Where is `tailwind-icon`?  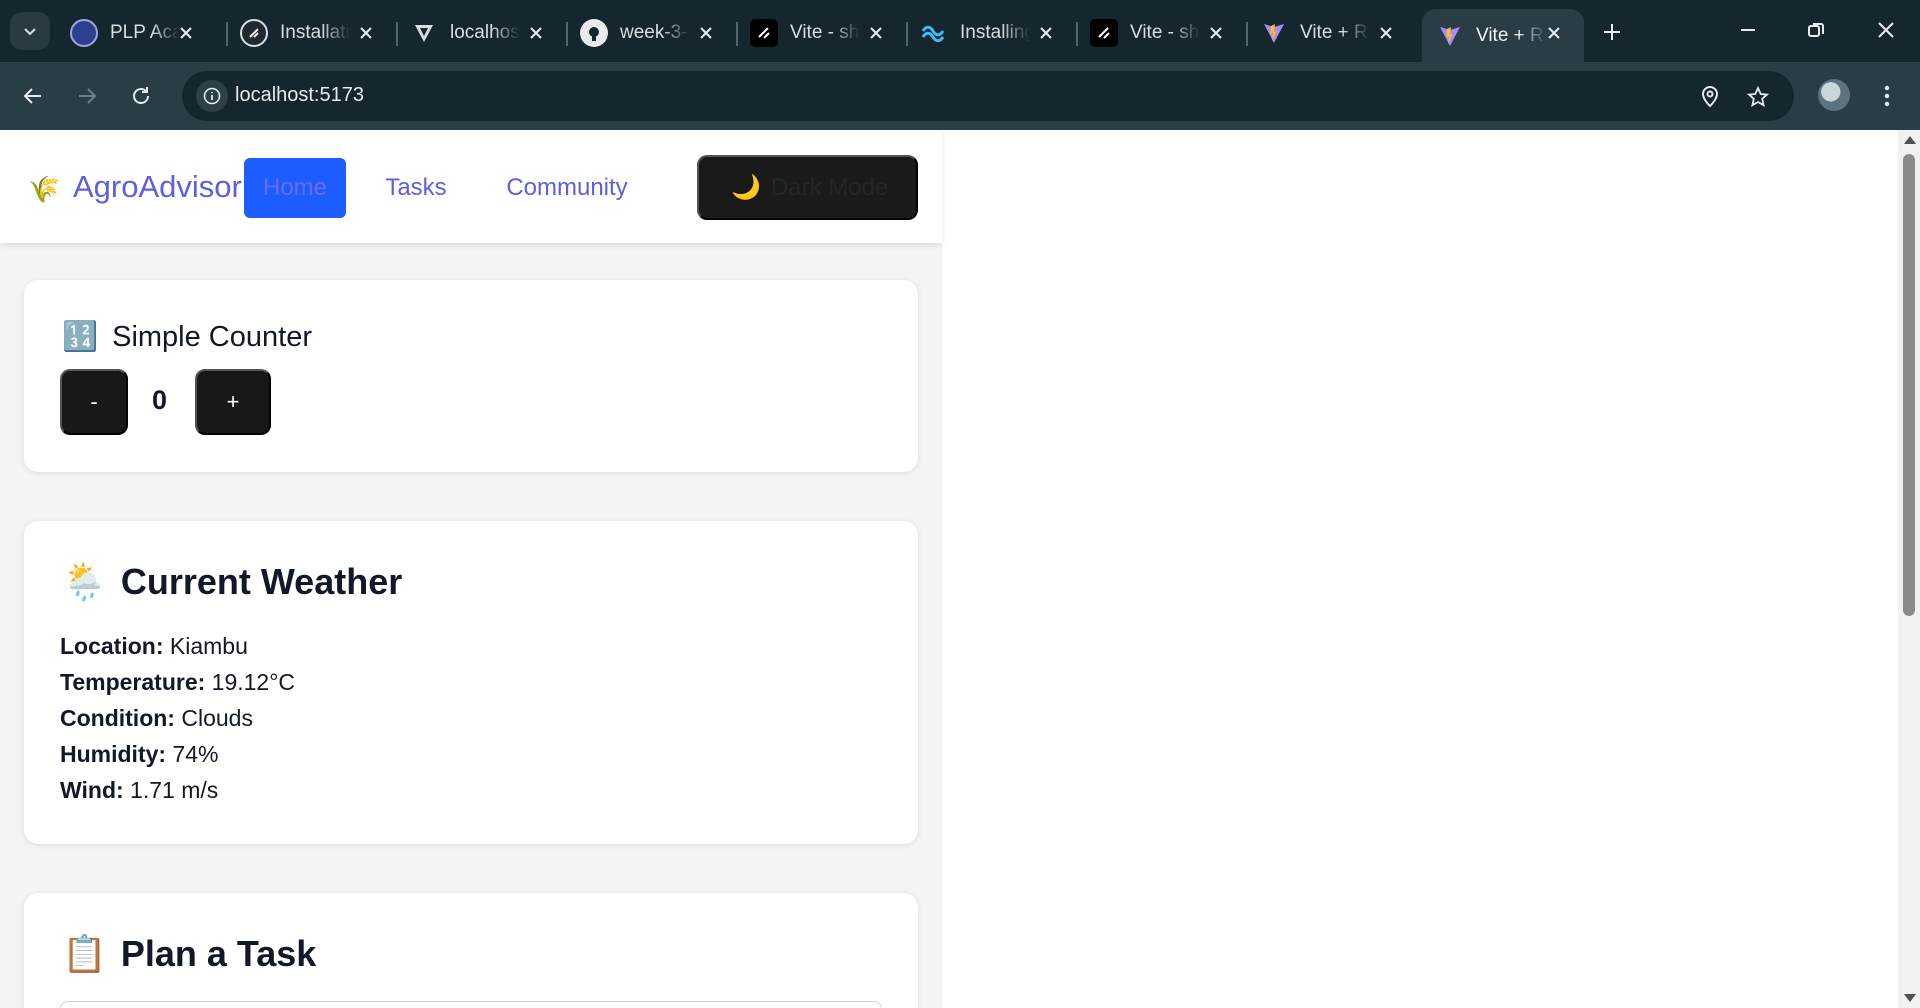 tailwind-icon is located at coordinates (934, 33).